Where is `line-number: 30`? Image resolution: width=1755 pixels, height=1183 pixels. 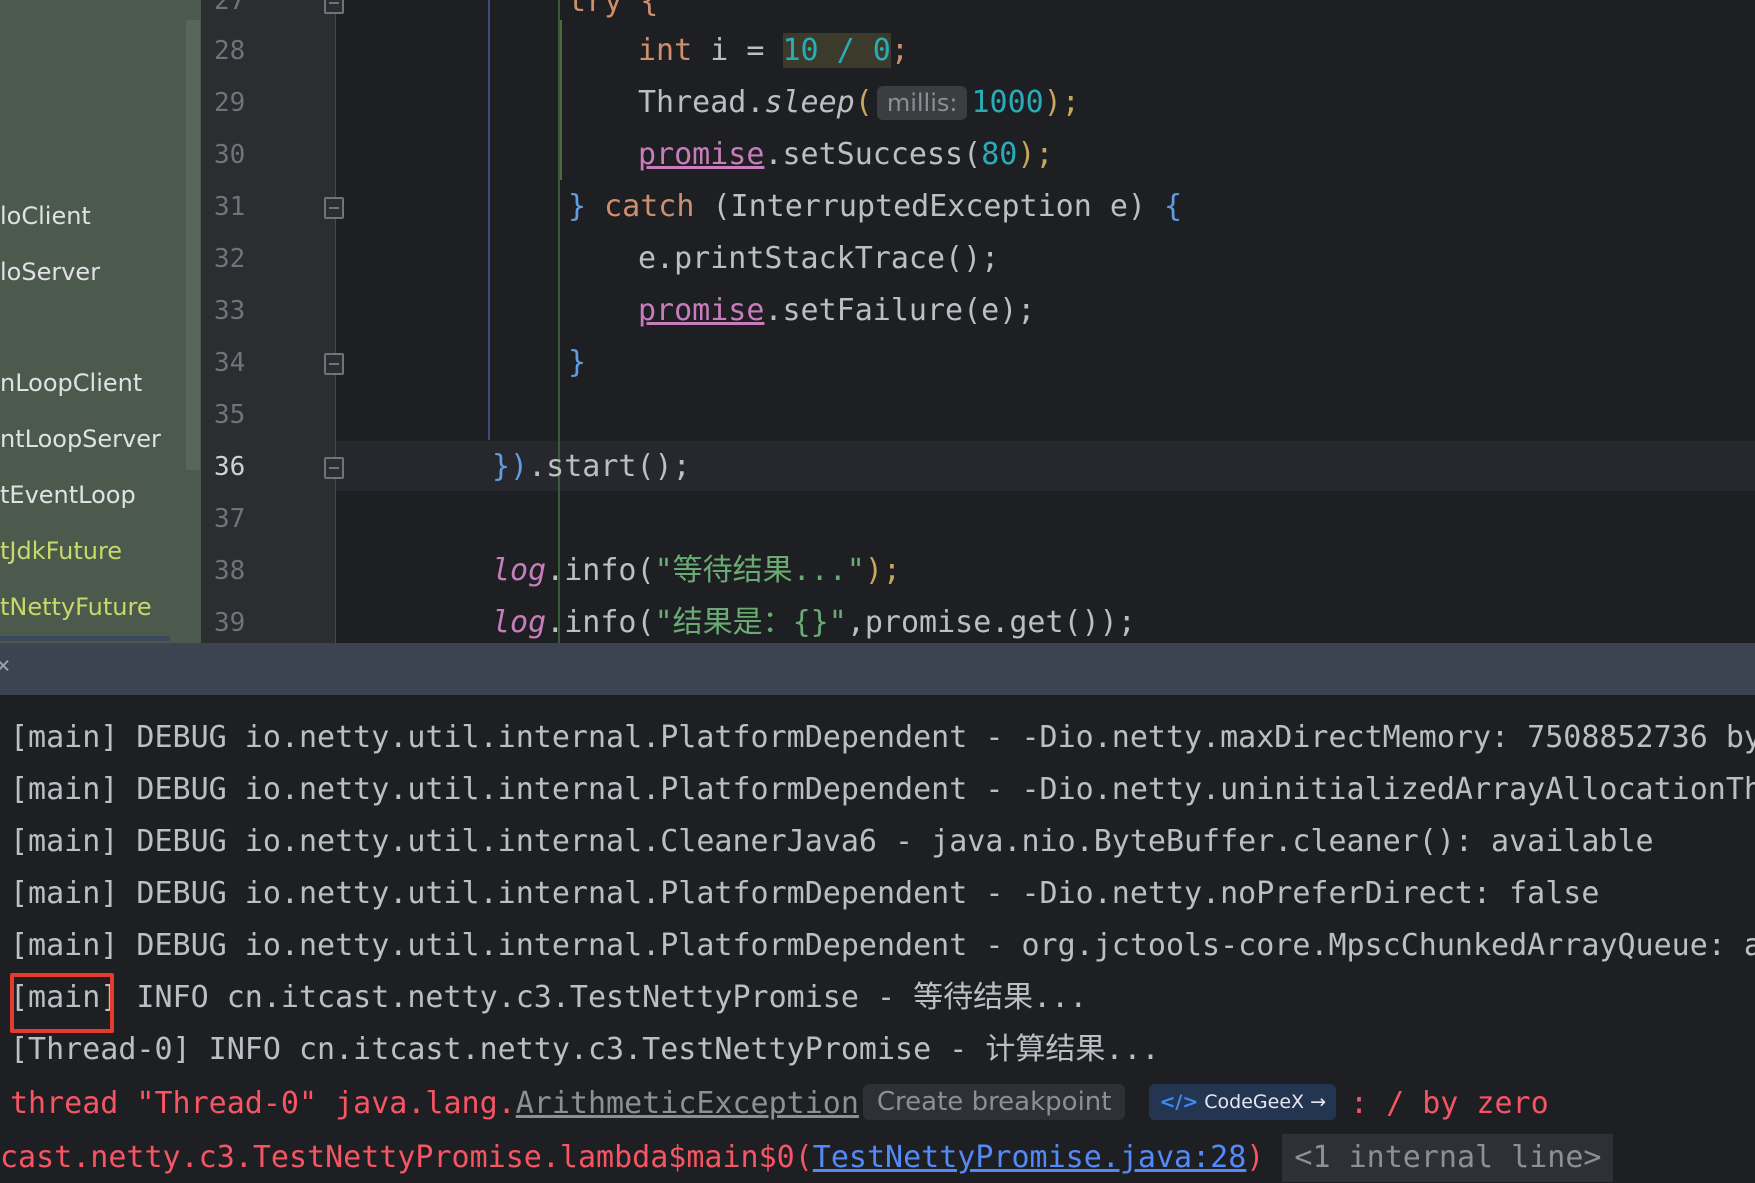
line-number: 30 is located at coordinates (230, 155).